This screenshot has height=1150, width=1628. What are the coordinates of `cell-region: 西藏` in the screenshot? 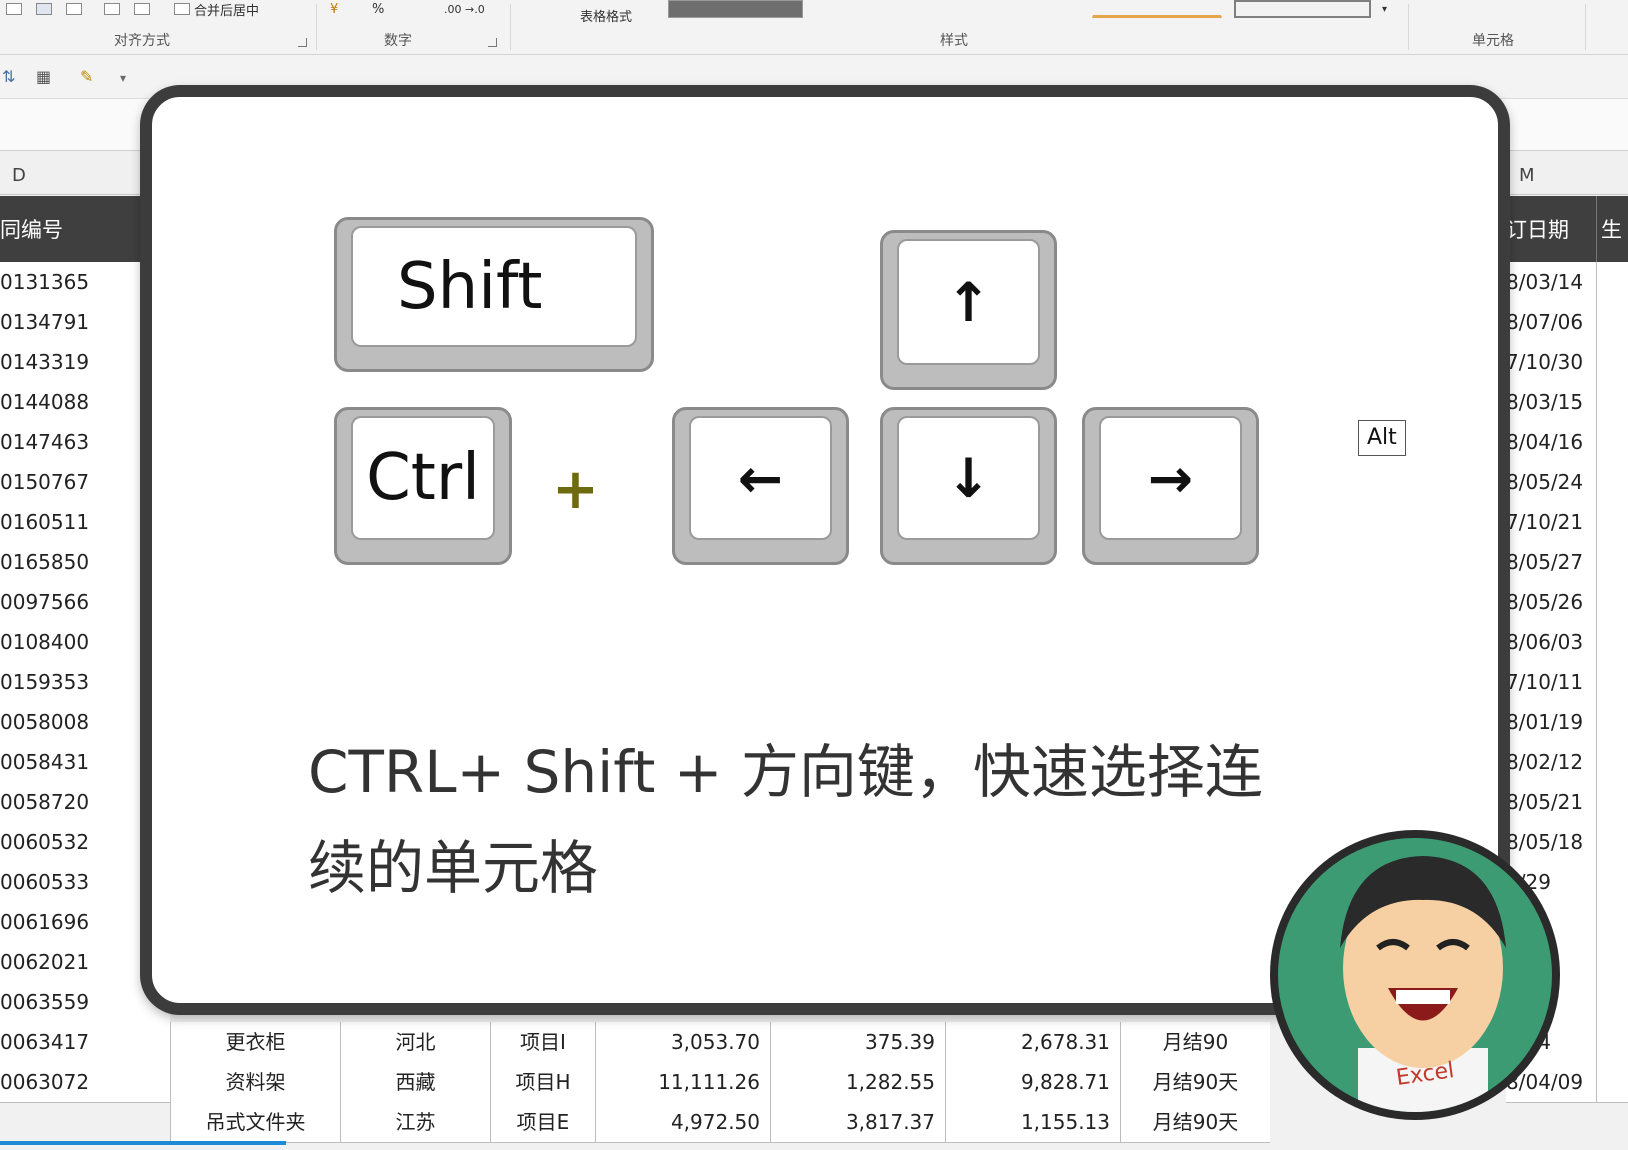 It's located at (415, 1082).